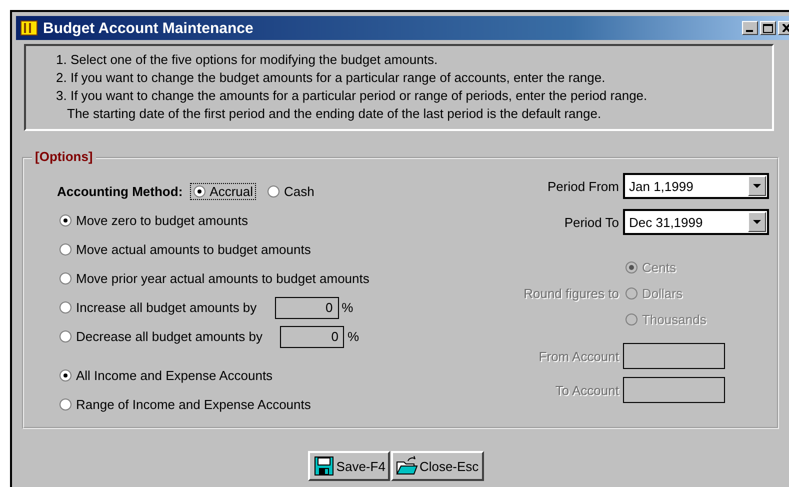  I want to click on radio-option: Move prior year actual amounts to budget amounts, so click(214, 278).